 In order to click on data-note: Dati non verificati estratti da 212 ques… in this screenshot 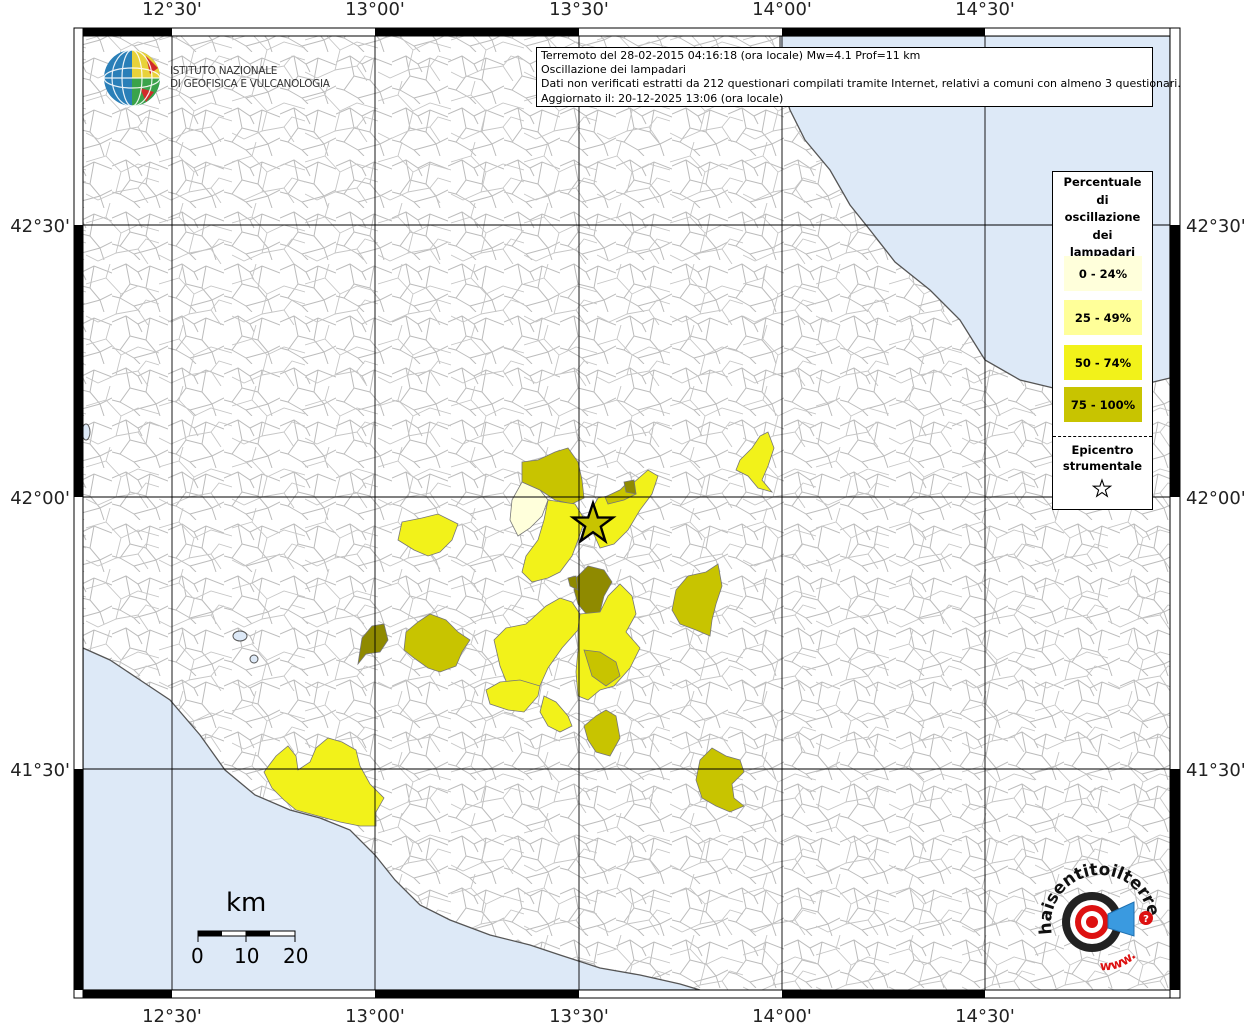, I will do `click(861, 84)`.